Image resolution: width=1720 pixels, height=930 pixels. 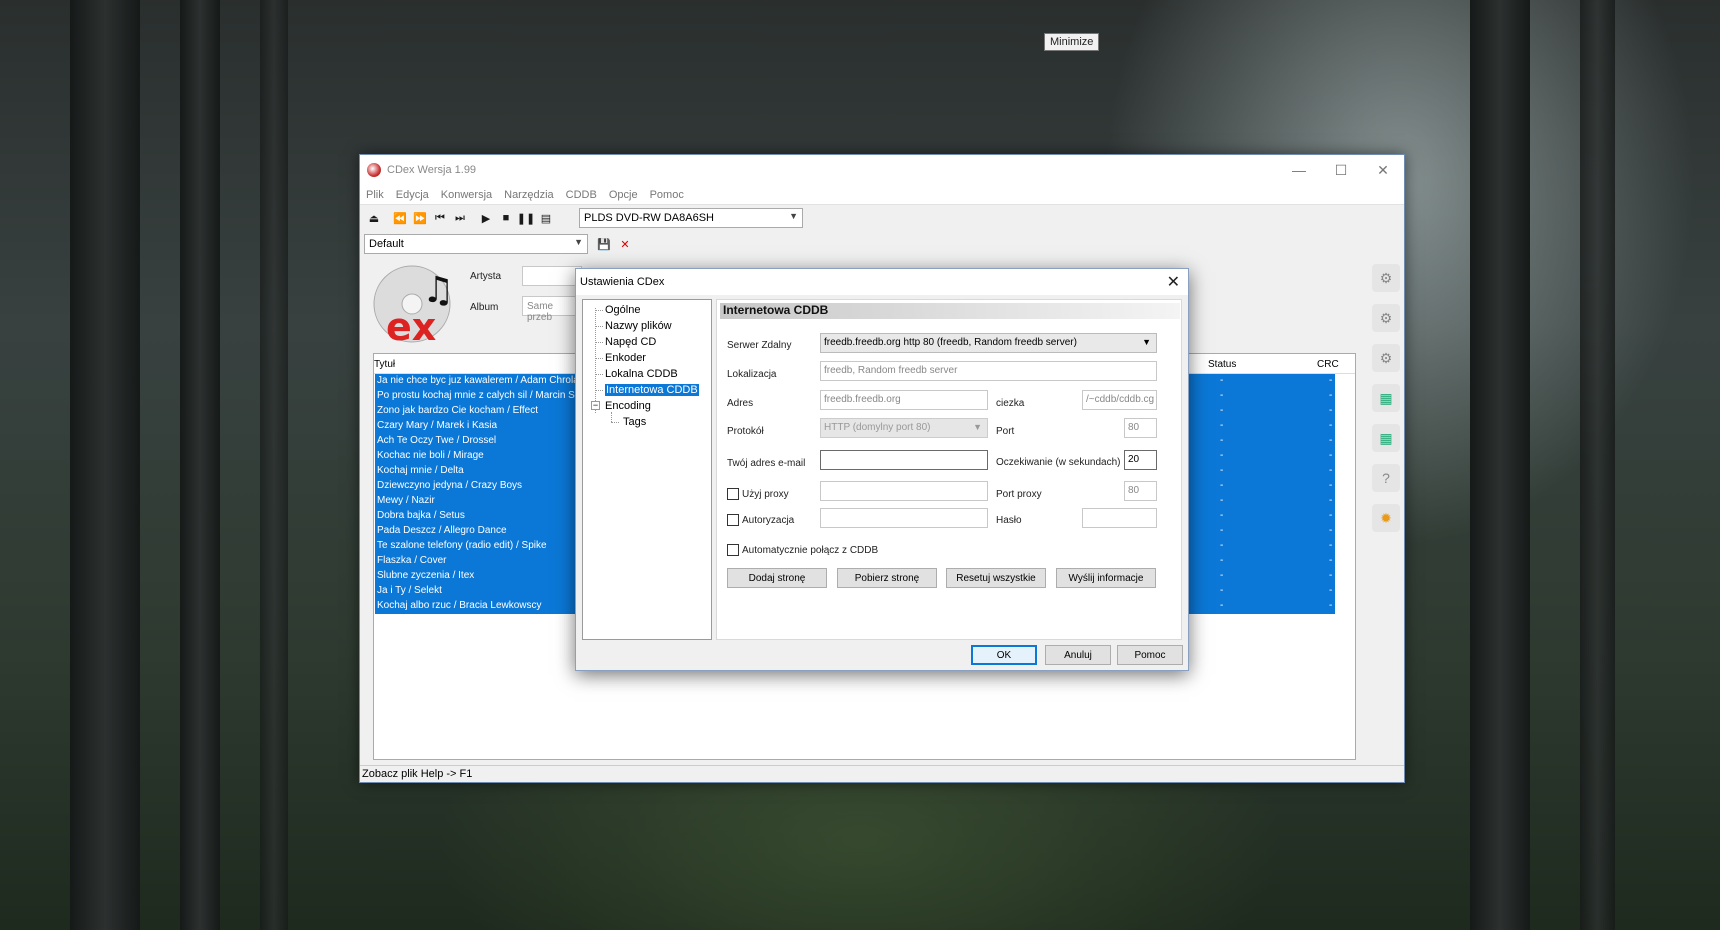 I want to click on menu-opcje: Opcje, so click(x=623, y=195).